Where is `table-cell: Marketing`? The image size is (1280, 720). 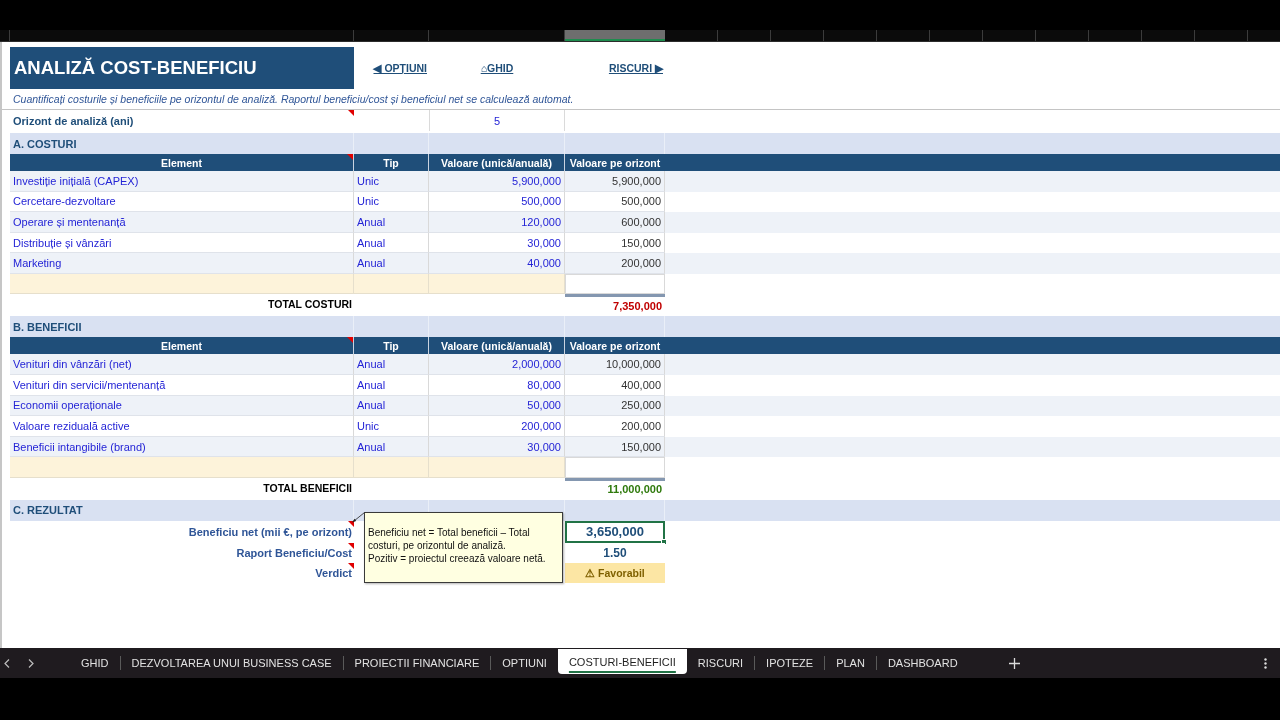
table-cell: Marketing is located at coordinates (182, 263).